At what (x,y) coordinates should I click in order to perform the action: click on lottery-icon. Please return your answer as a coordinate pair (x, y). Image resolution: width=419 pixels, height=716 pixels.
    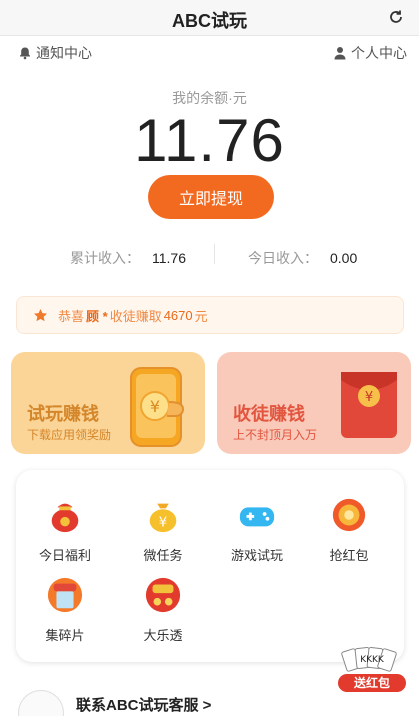
    Looking at the image, I should click on (163, 595).